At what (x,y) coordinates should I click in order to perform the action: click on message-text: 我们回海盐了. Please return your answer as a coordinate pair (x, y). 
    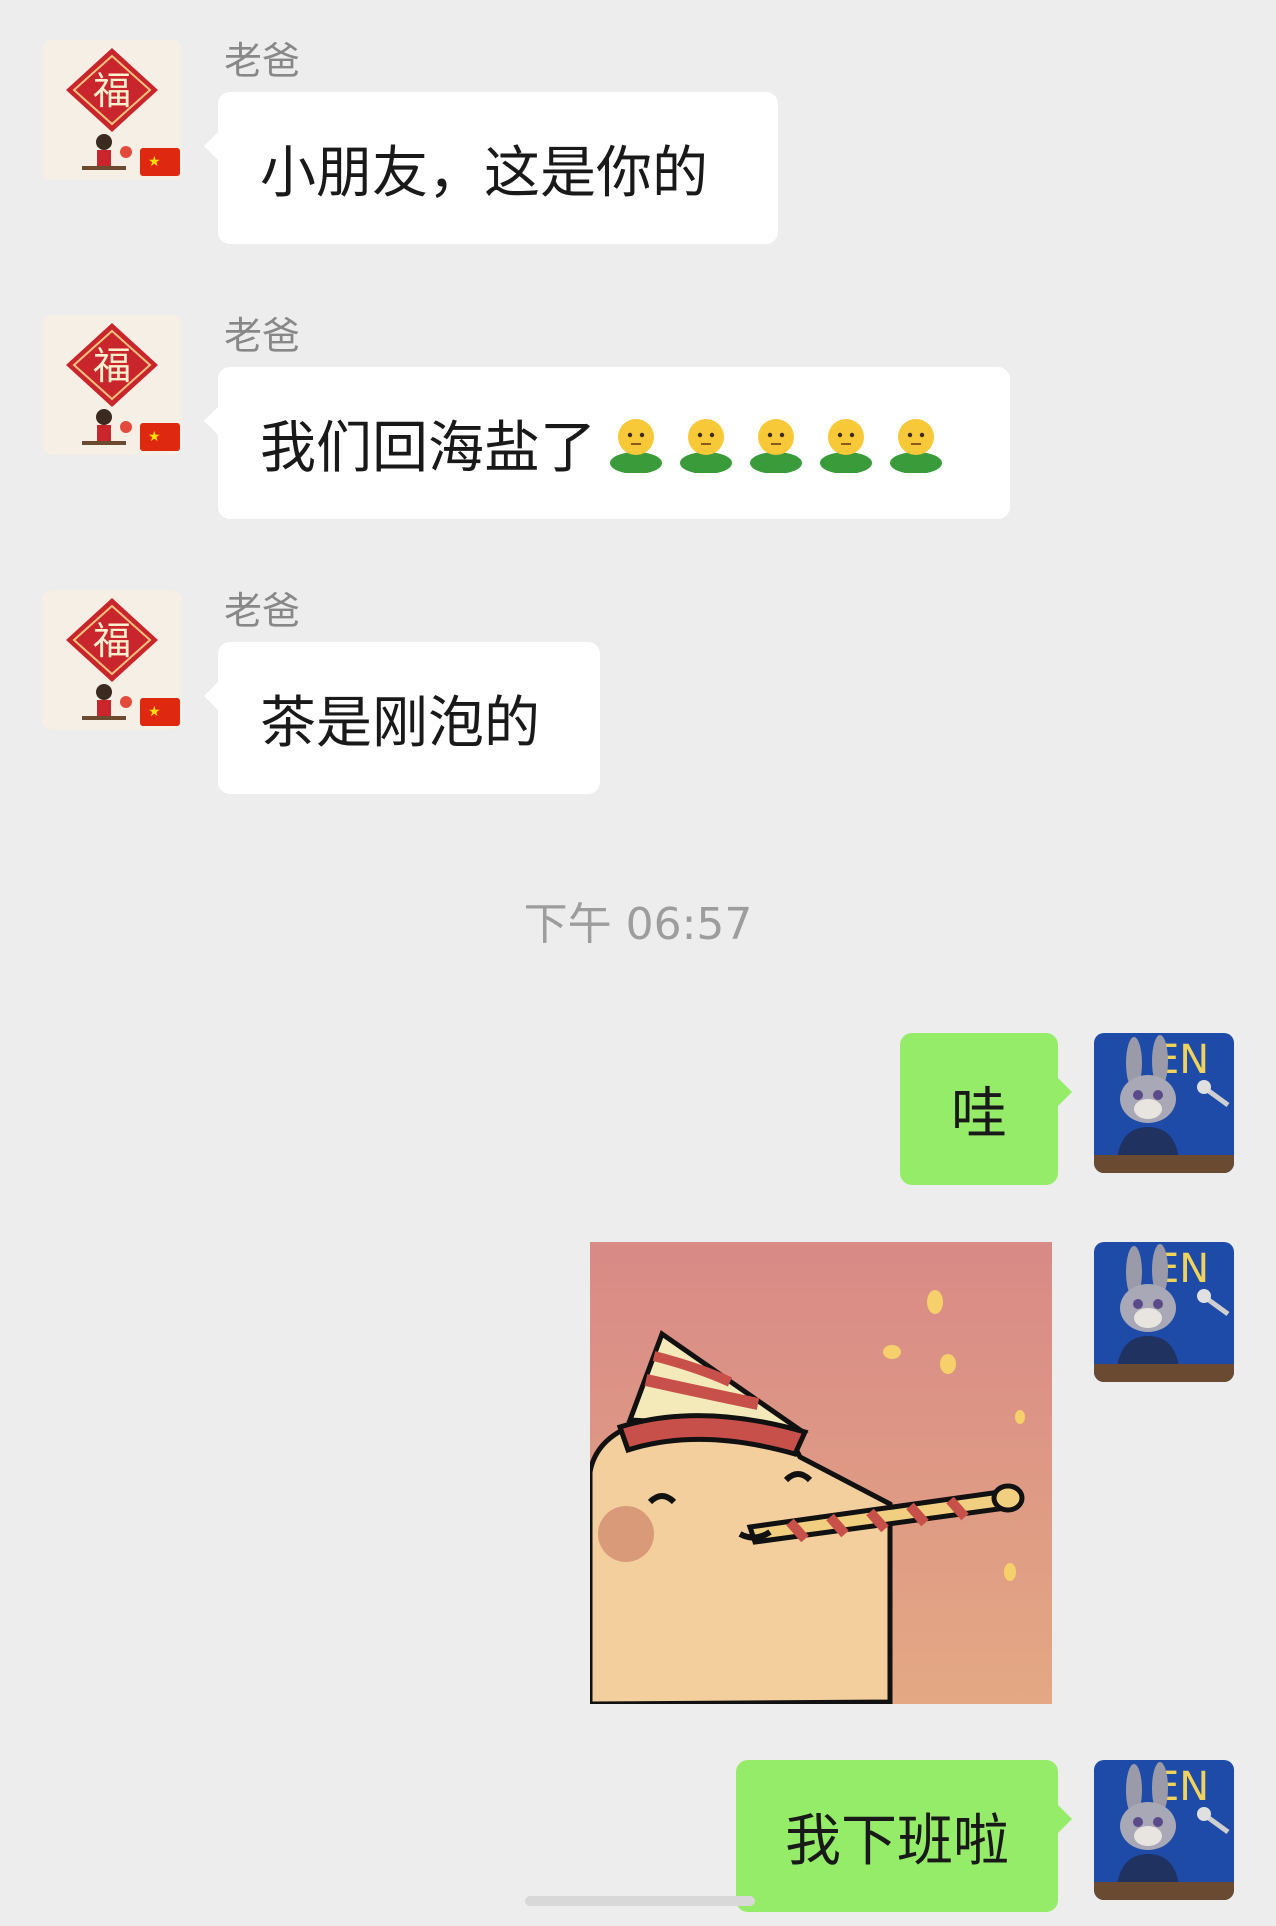
    Looking at the image, I should click on (428, 448).